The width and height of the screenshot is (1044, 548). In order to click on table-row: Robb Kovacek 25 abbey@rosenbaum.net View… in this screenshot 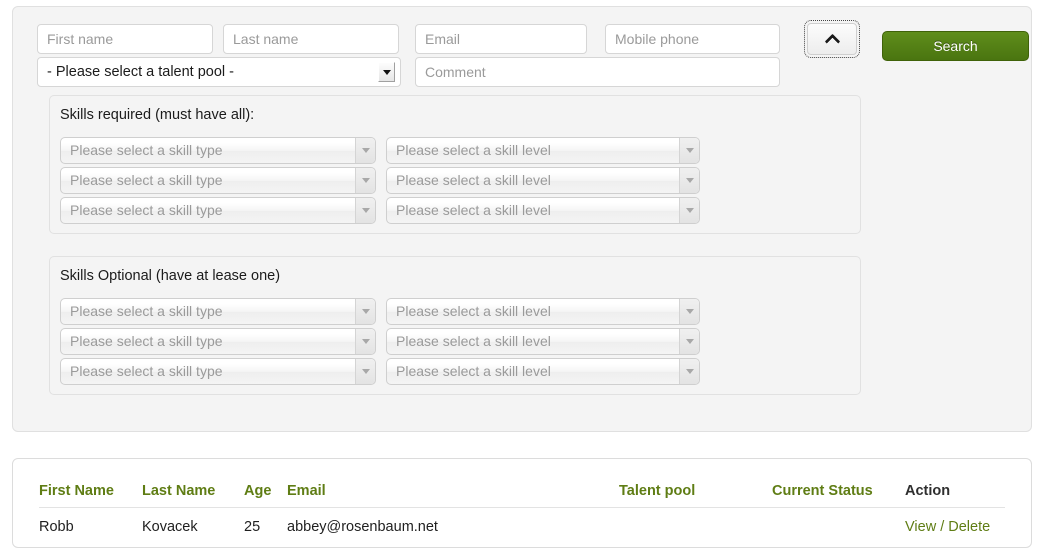, I will do `click(522, 522)`.